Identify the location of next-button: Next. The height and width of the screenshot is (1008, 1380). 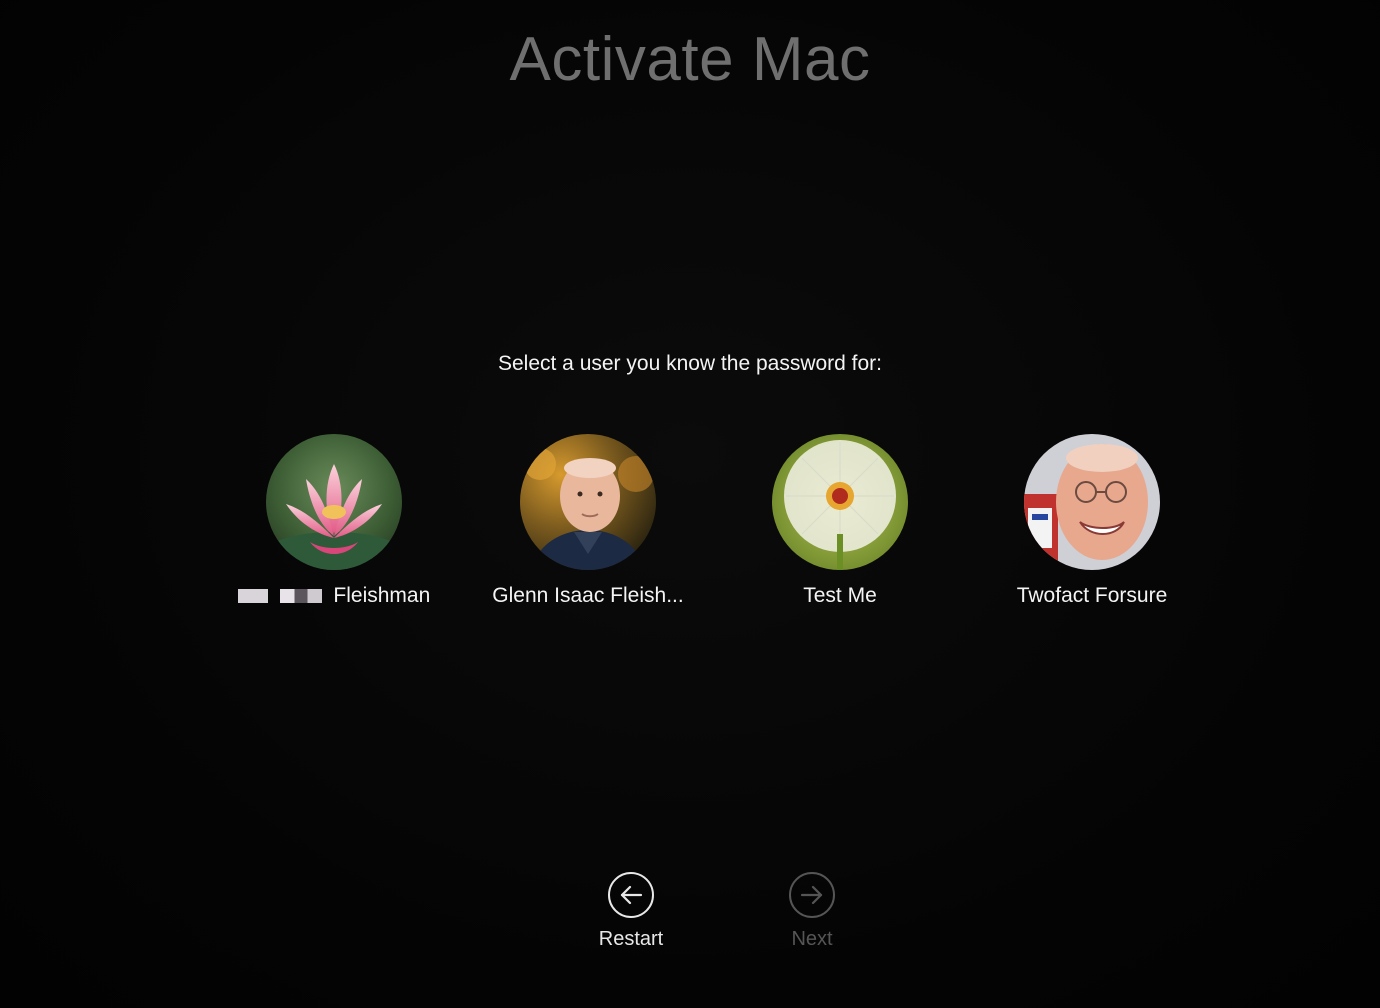
(812, 911).